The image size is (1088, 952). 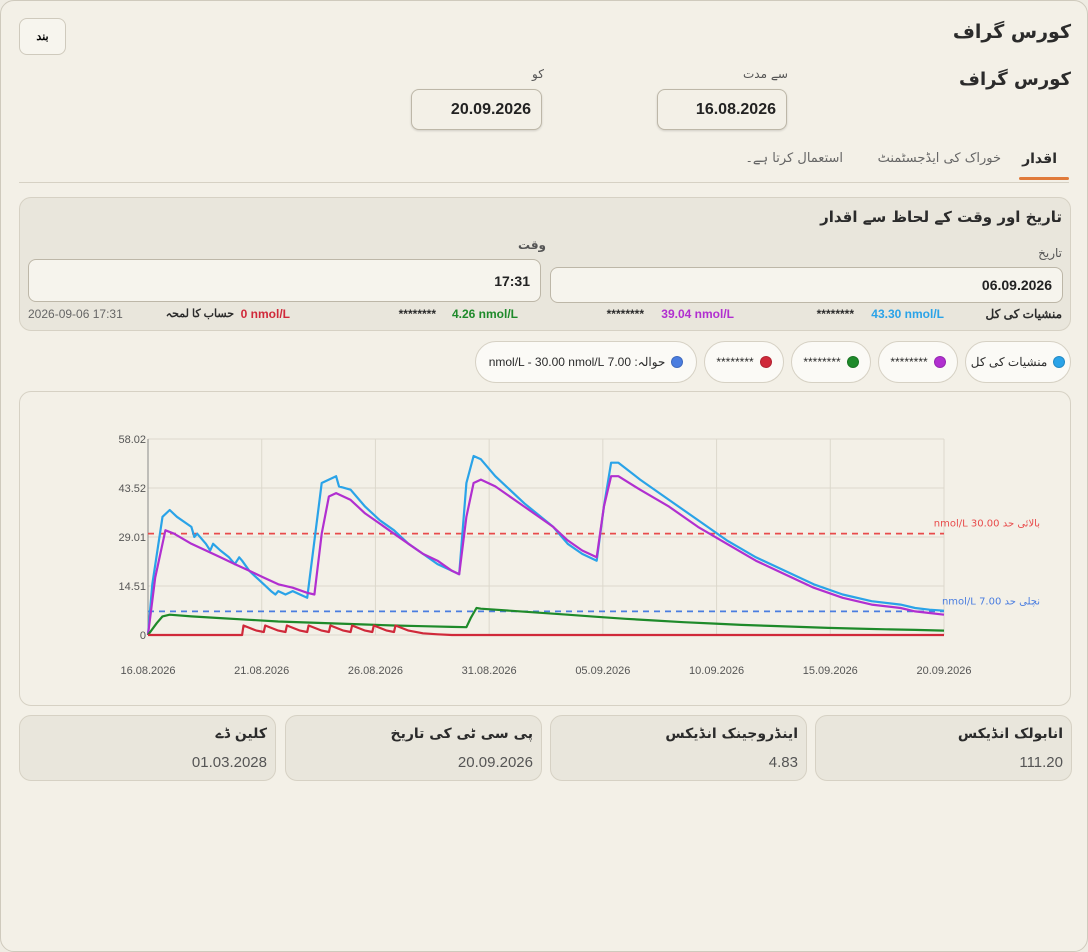 What do you see at coordinates (375, 671) in the screenshot?
I see `x-tick-label: 26.08.2026` at bounding box center [375, 671].